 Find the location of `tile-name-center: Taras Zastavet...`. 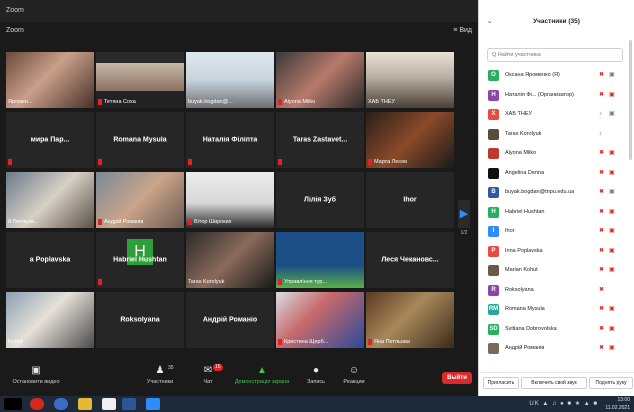

tile-name-center: Taras Zastavet... is located at coordinates (320, 140).